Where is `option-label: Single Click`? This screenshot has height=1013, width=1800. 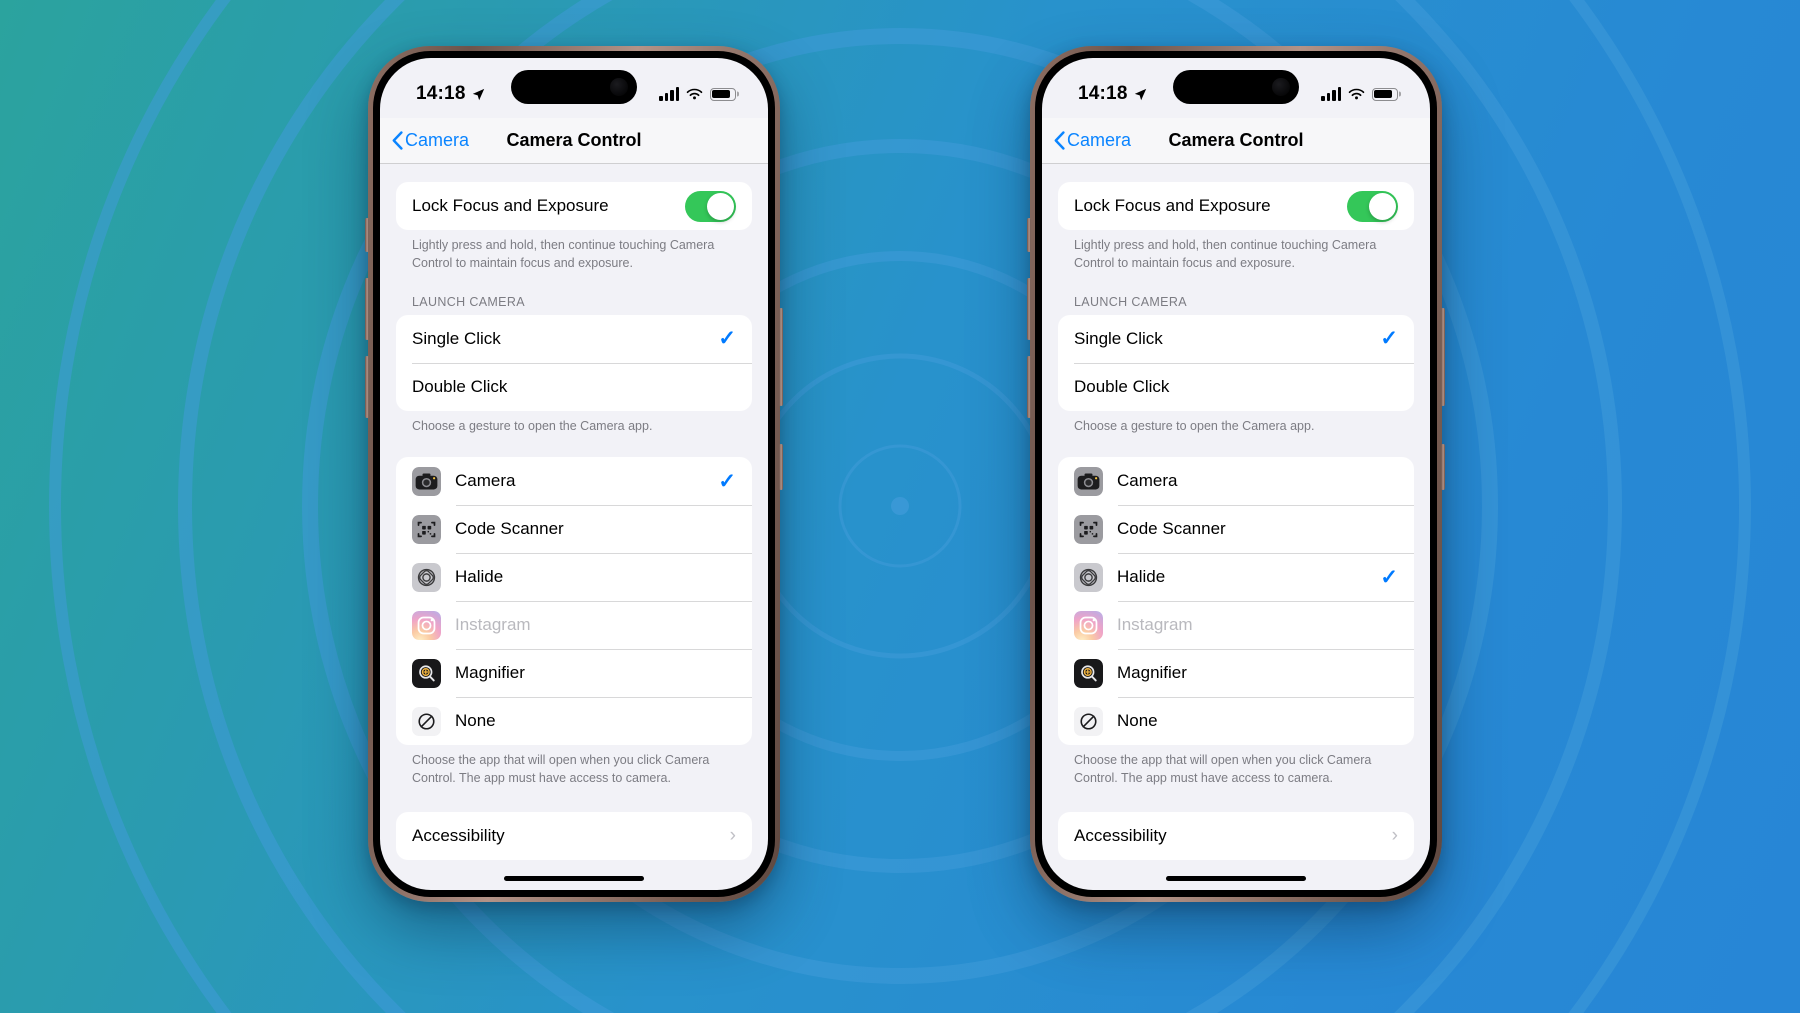
option-label: Single Click is located at coordinates (1118, 338).